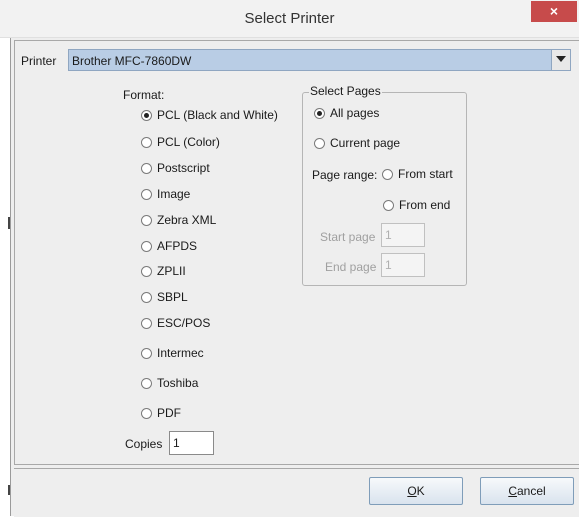 This screenshot has width=579, height=517. Describe the element at coordinates (188, 142) in the screenshot. I see `format-option-label: PCL (Color)` at that location.